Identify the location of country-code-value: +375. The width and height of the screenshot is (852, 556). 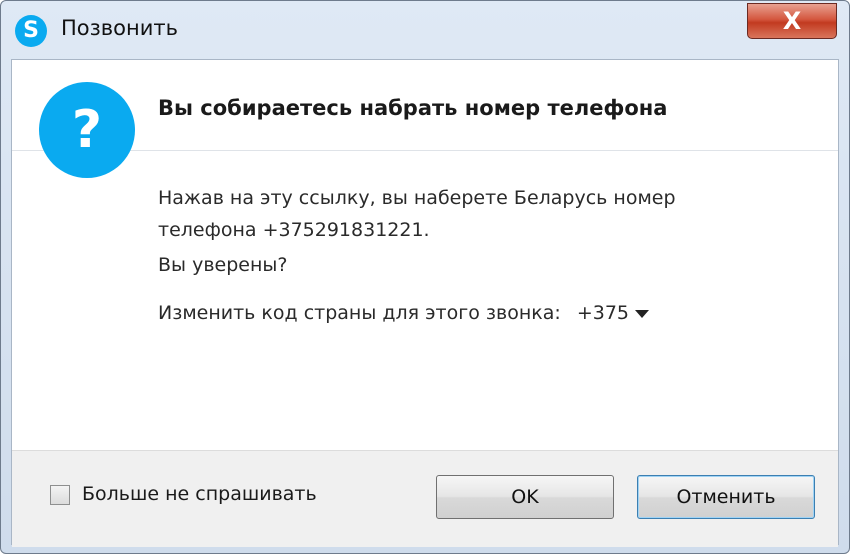
(602, 313).